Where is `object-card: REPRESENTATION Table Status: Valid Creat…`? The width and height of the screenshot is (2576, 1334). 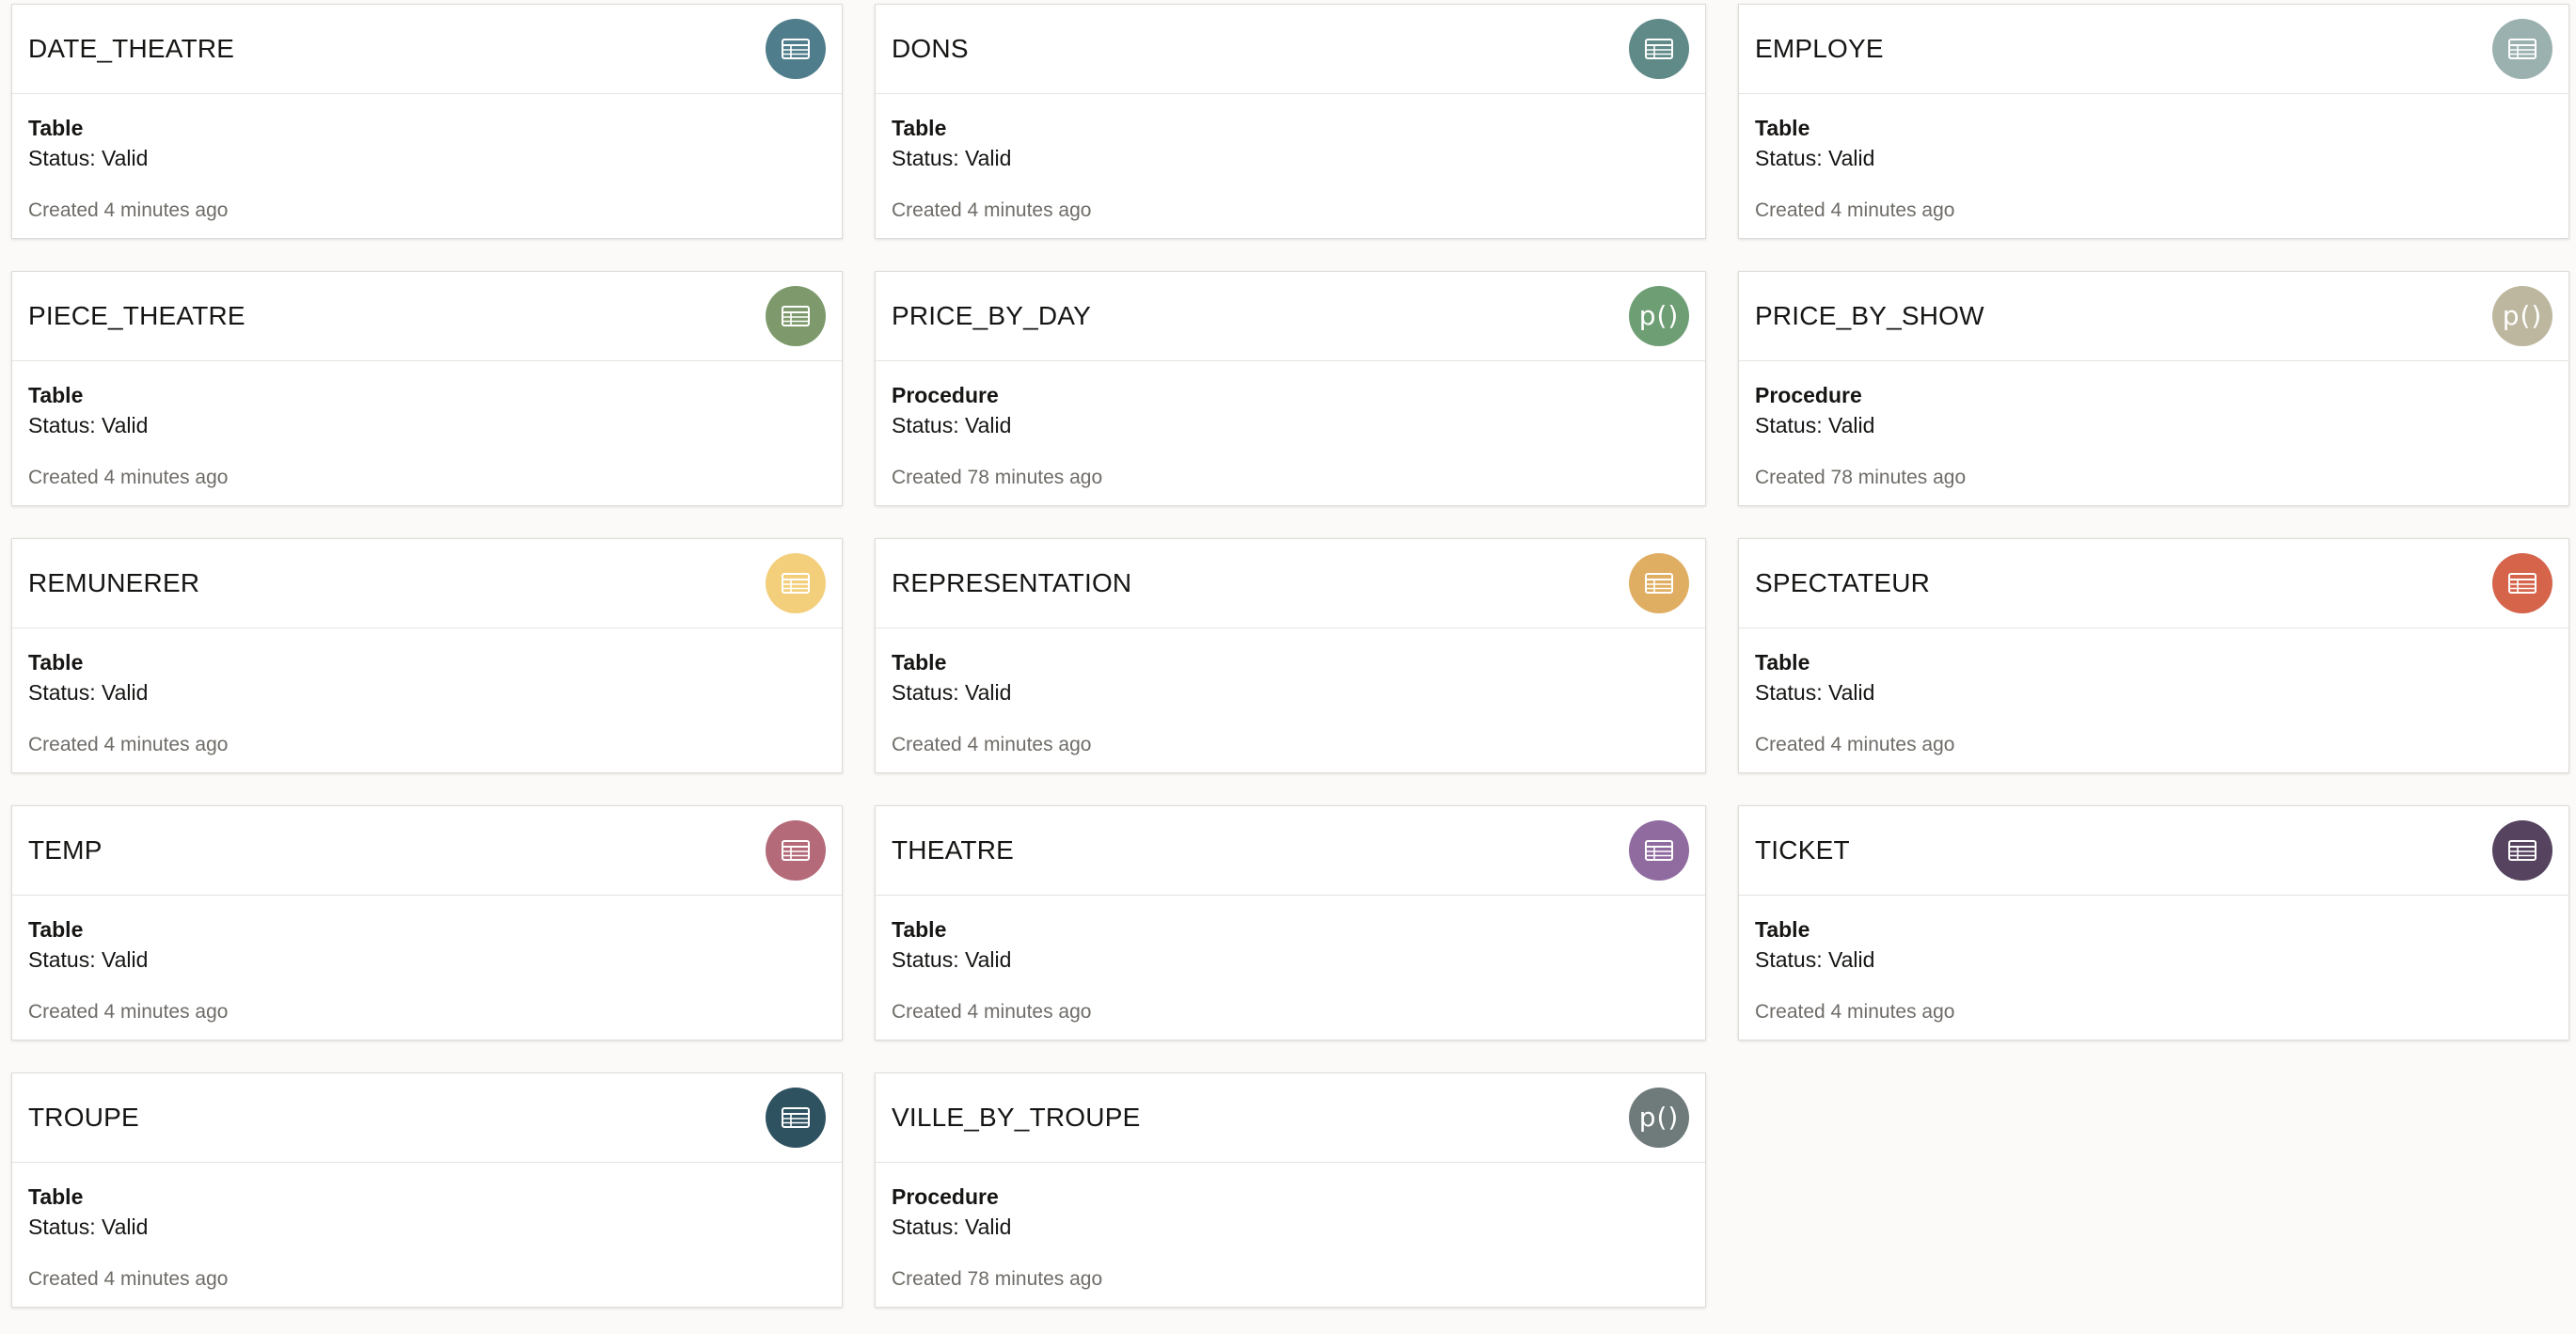 object-card: REPRESENTATION Table Status: Valid Creat… is located at coordinates (1290, 655).